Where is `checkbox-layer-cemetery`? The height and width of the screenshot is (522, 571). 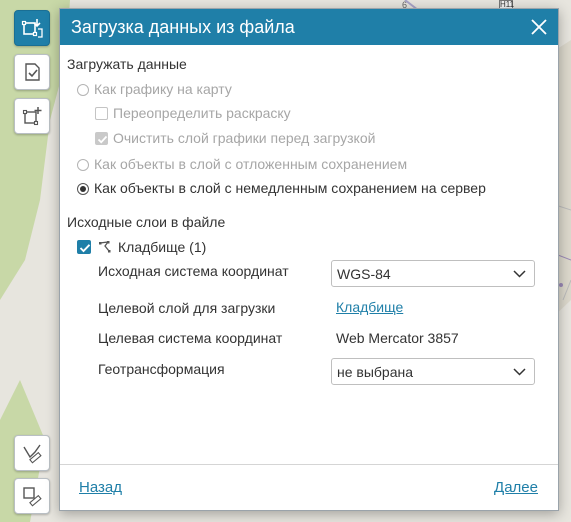
checkbox-layer-cemetery is located at coordinates (84, 247).